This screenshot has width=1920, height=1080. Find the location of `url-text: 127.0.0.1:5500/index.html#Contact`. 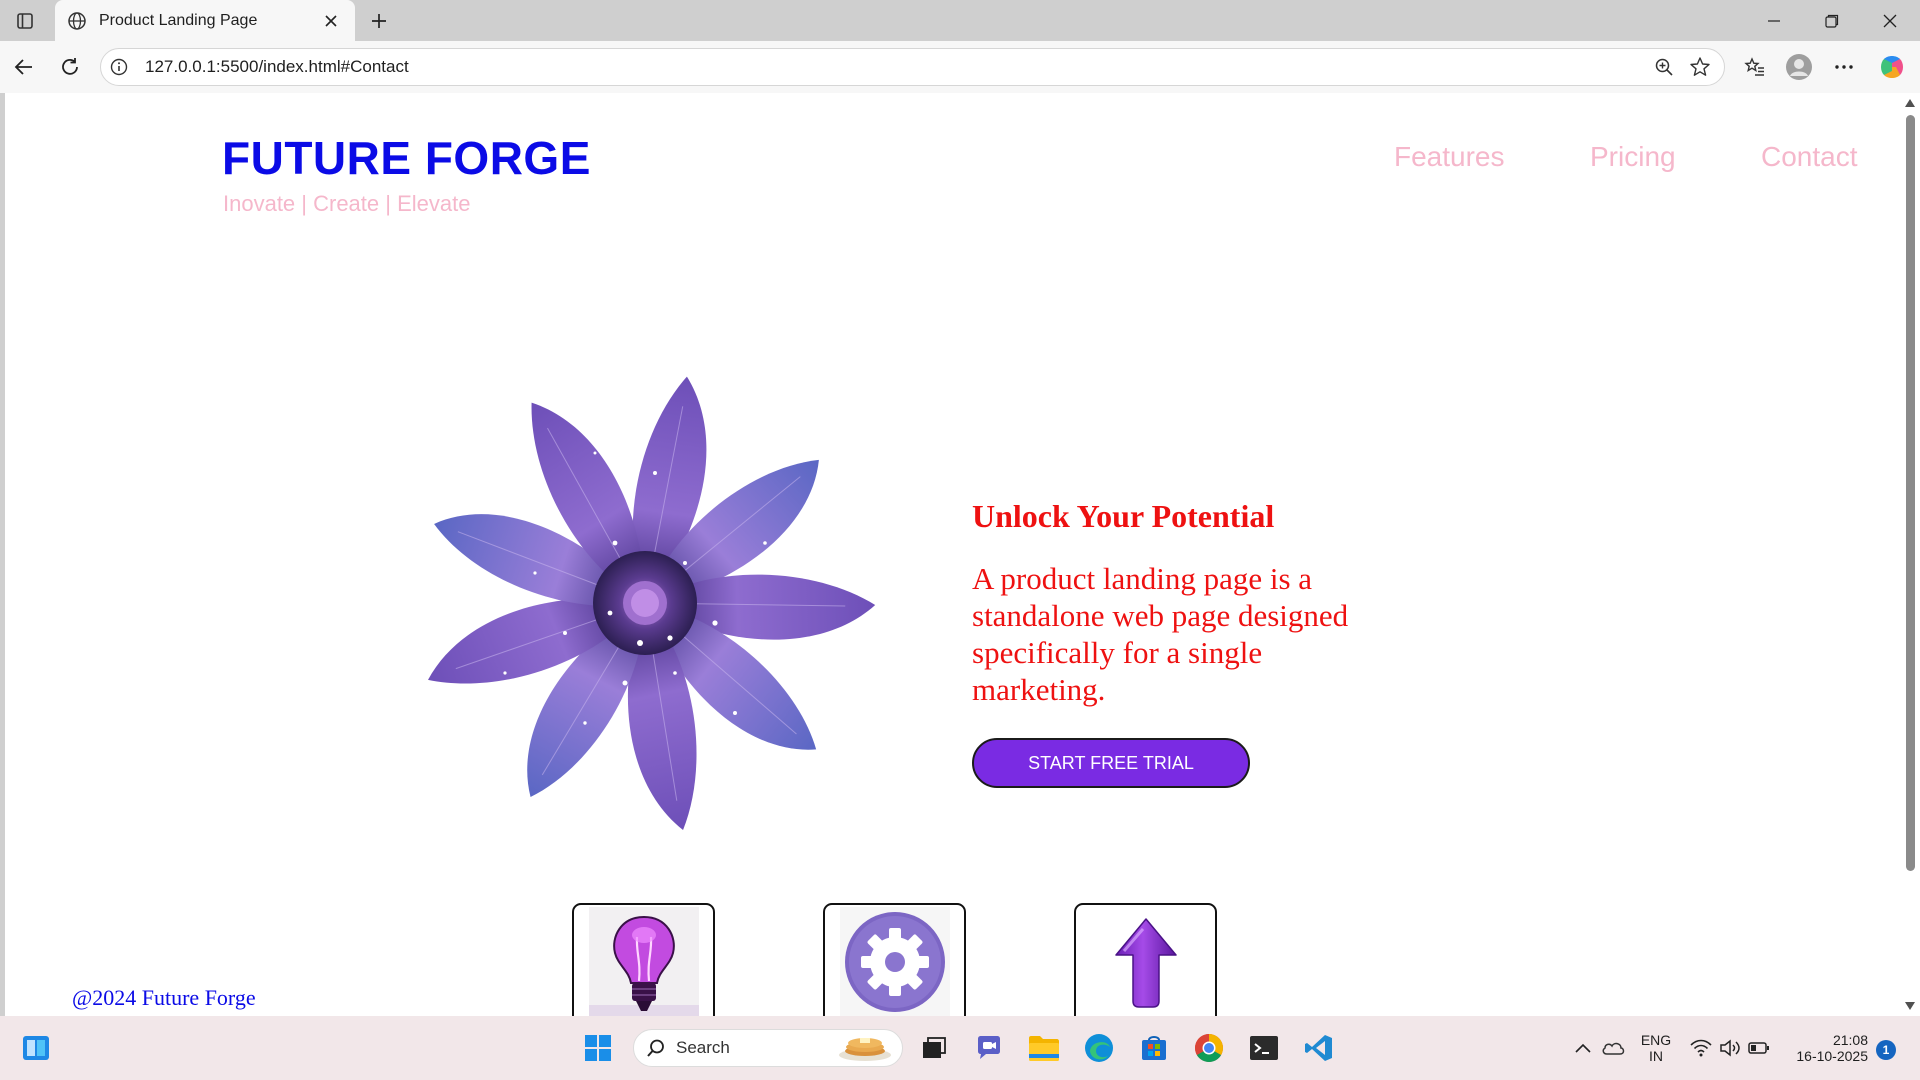

url-text: 127.0.0.1:5500/index.html#Contact is located at coordinates (895, 67).